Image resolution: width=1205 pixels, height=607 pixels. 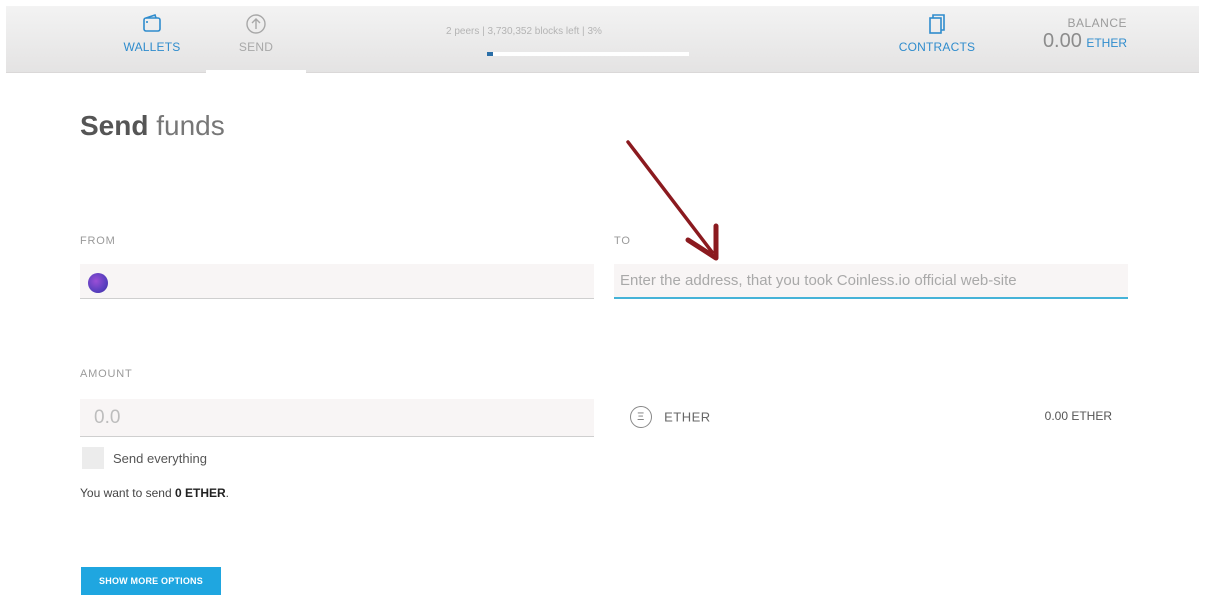 I want to click on page-title-bold: Send, so click(x=114, y=125).